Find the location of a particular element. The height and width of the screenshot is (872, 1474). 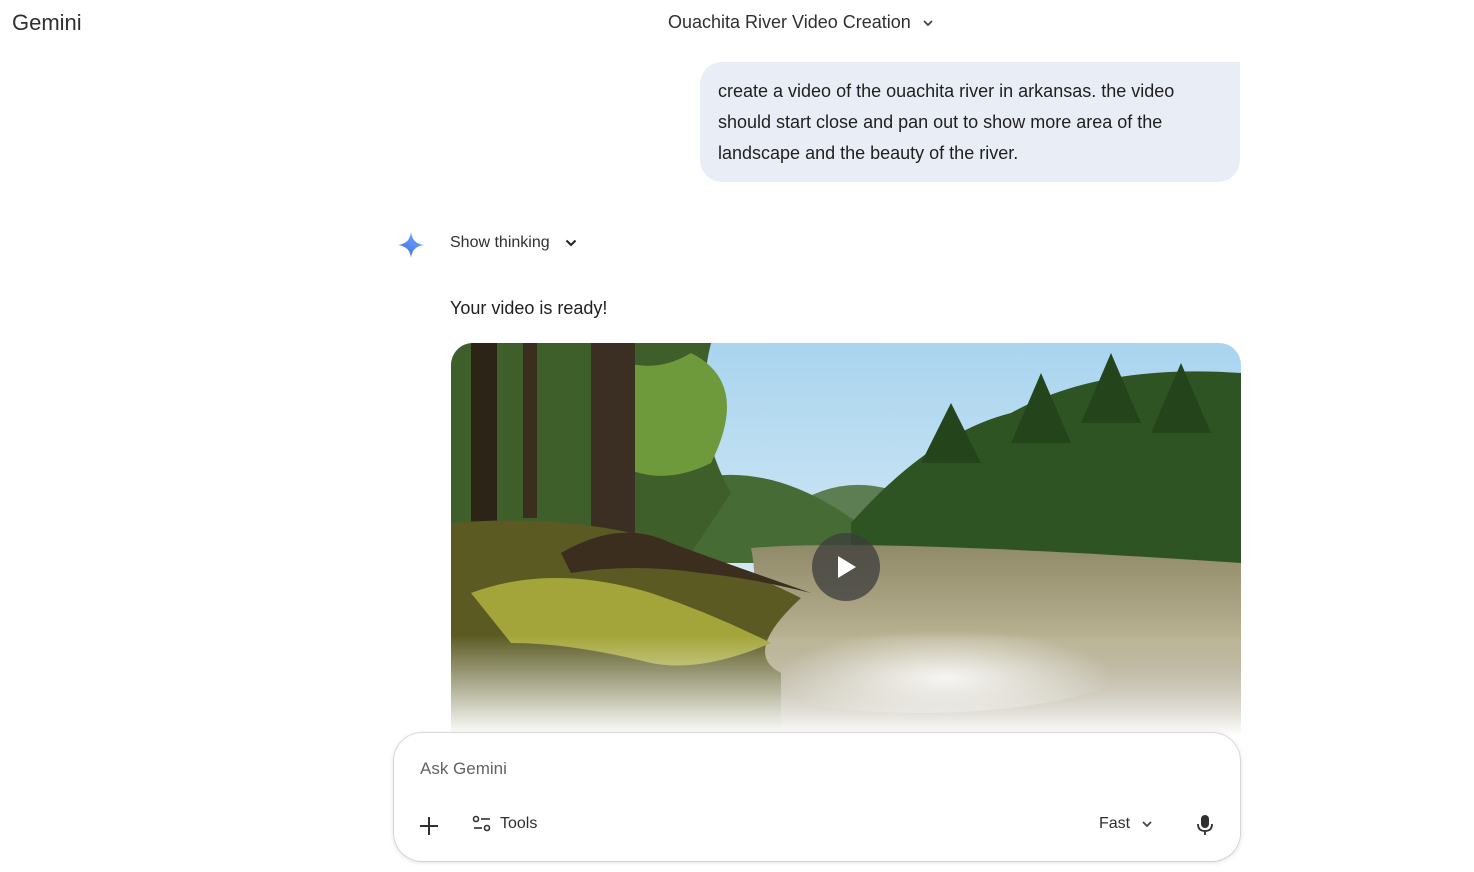

play-icon is located at coordinates (847, 567).